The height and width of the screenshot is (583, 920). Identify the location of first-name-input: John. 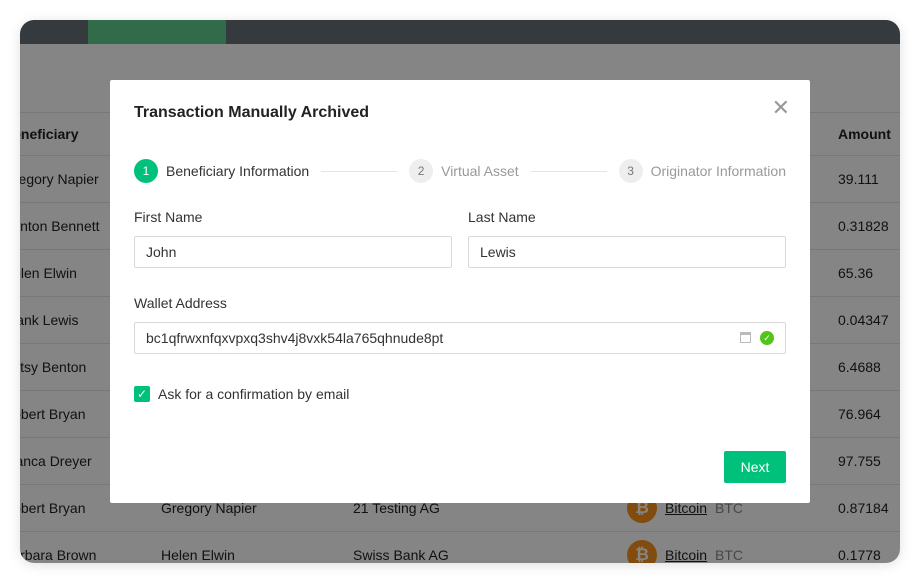
(293, 252).